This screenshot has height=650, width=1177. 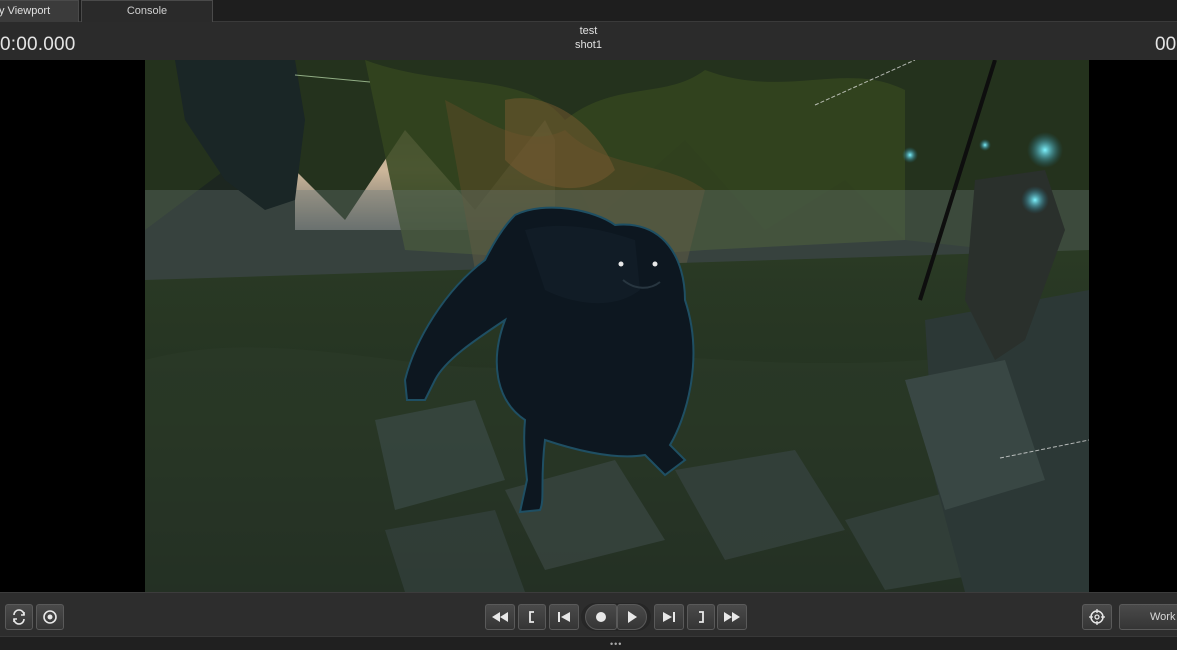 I want to click on fast-forward-icon, so click(x=732, y=617).